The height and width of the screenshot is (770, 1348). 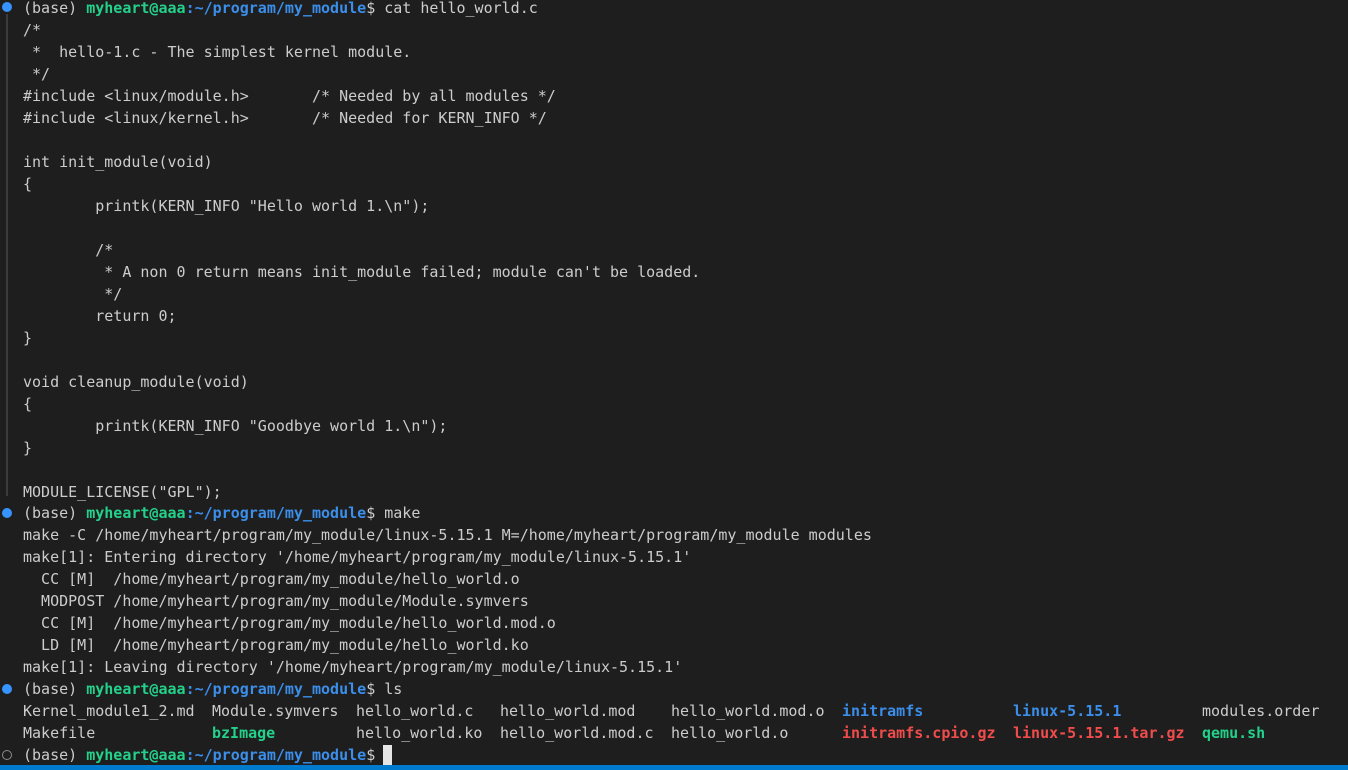 What do you see at coordinates (136, 382) in the screenshot?
I see `source-line: void cleanup_module(void)` at bounding box center [136, 382].